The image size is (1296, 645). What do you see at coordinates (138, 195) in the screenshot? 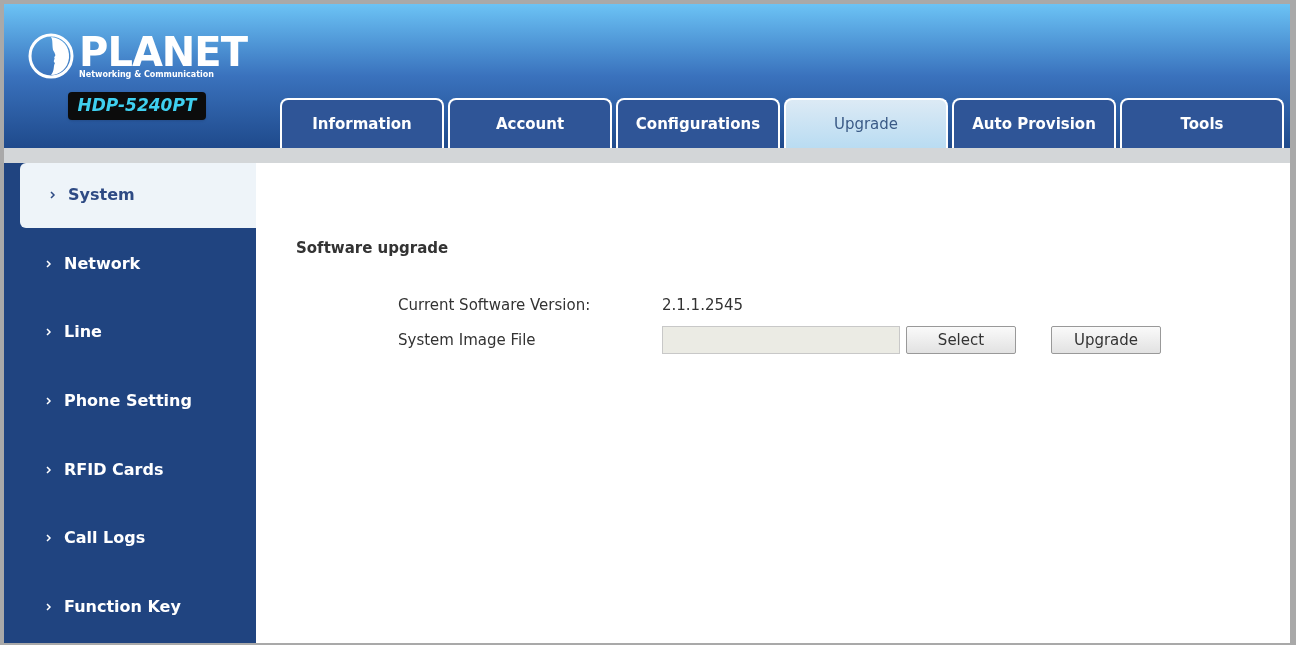
I see `sidebar-item: System` at bounding box center [138, 195].